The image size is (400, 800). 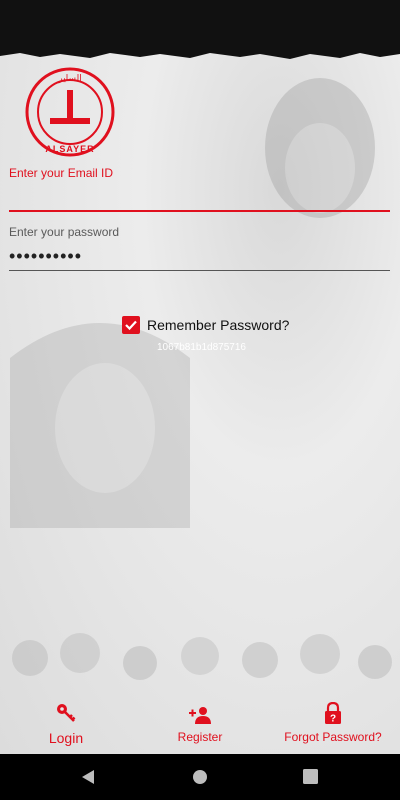 I want to click on back-icon, so click(x=88, y=777).